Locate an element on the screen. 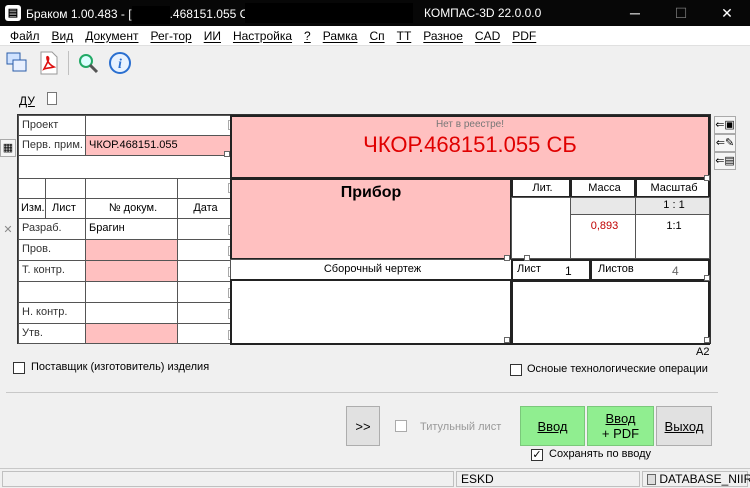 The width and height of the screenshot is (750, 488). project-field is located at coordinates (158, 125).